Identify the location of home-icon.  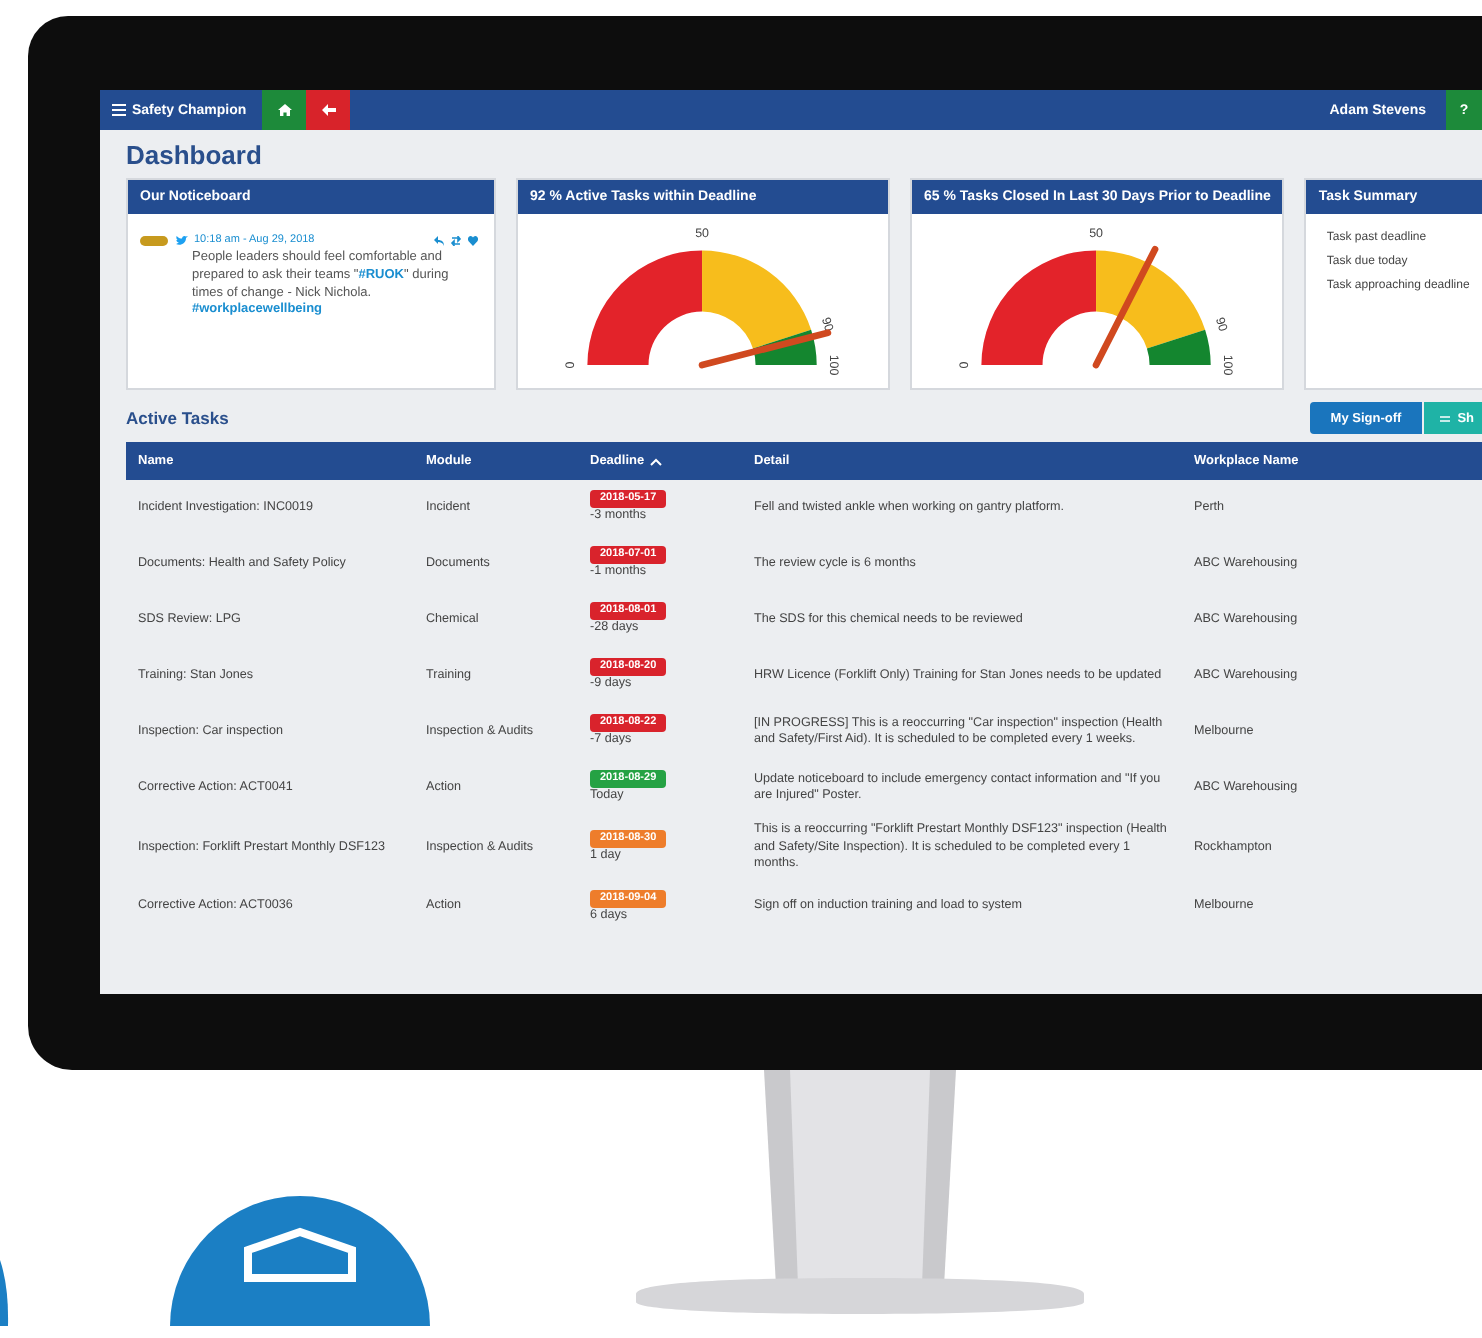
(284, 110).